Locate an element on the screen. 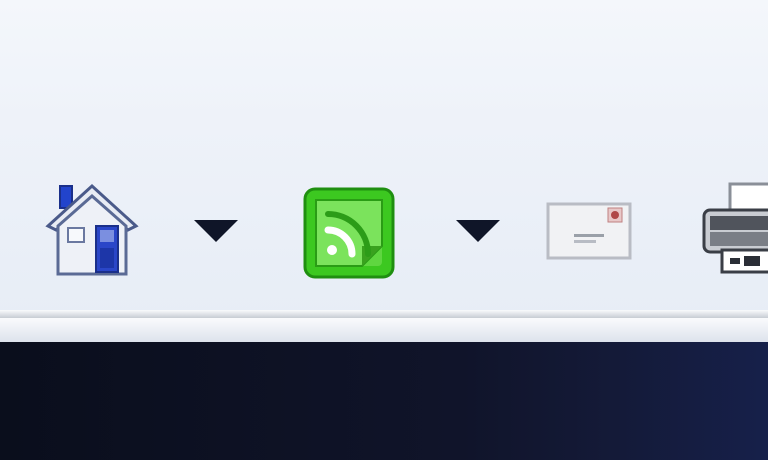 The height and width of the screenshot is (460, 768). toolbar-divider is located at coordinates (384, 314).